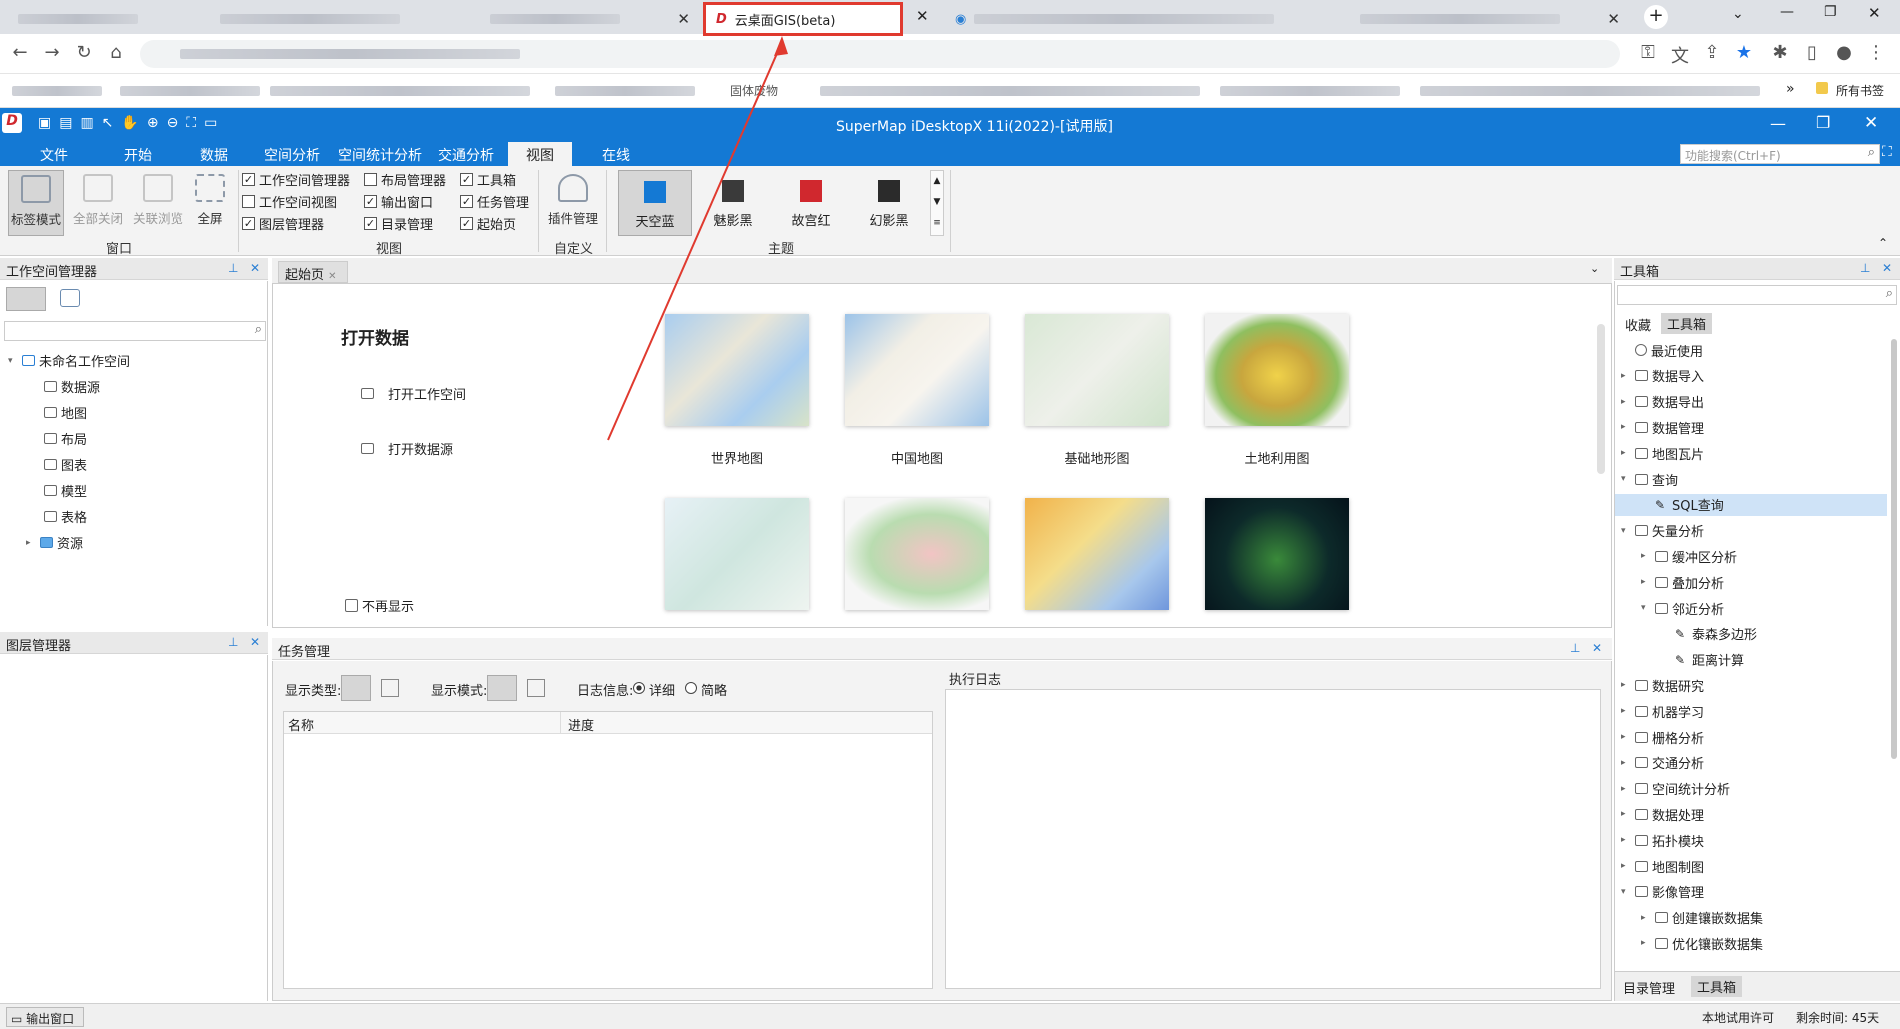 This screenshot has height=1029, width=1900. I want to click on url-input, so click(880, 54).